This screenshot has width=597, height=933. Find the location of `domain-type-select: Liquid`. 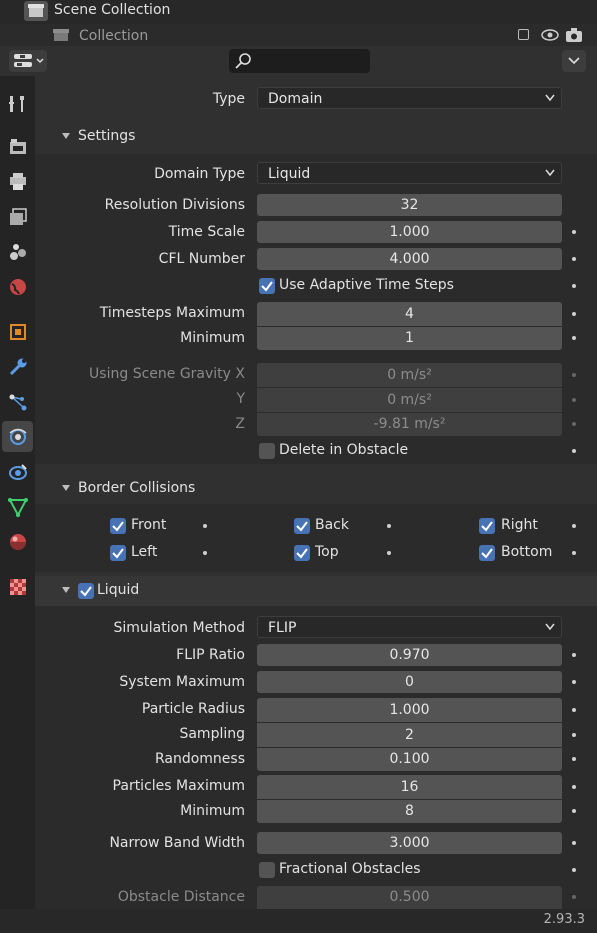

domain-type-select: Liquid is located at coordinates (409, 173).